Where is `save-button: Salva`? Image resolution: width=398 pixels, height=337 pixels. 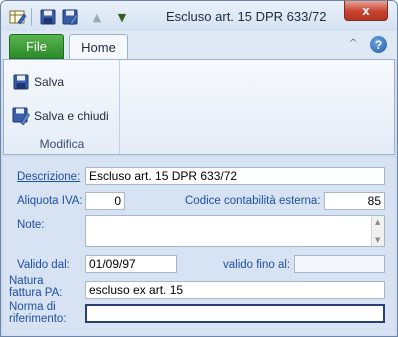 save-button: Salva is located at coordinates (38, 82).